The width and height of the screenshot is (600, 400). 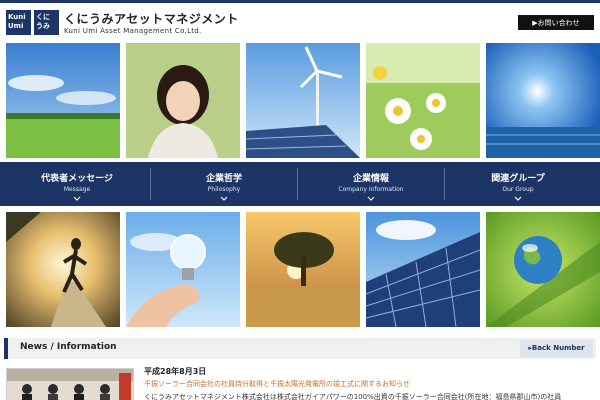 What do you see at coordinates (18, 22) in the screenshot?
I see `logo-mark-kuni: Kuni Umi` at bounding box center [18, 22].